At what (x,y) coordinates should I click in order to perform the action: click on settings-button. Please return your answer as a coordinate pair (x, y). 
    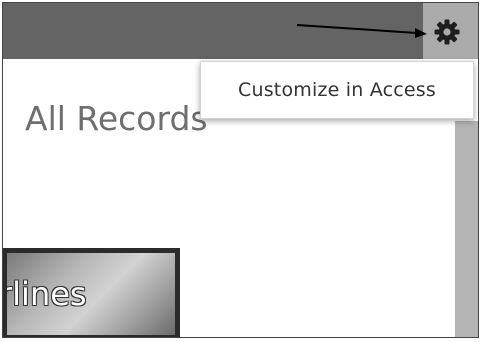
    Looking at the image, I should click on (447, 32).